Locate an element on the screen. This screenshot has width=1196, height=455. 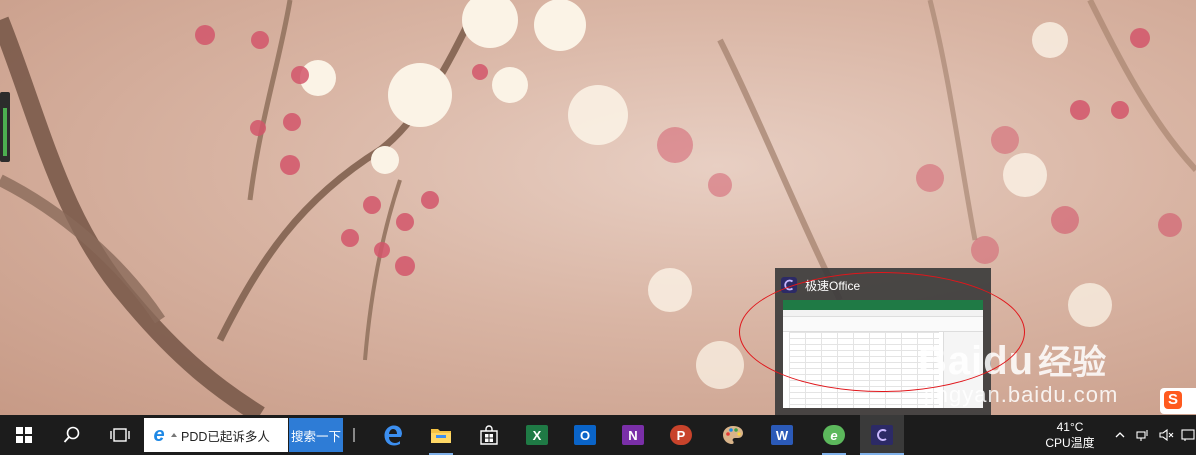
sogou-ime-badge: S is located at coordinates (1178, 401).